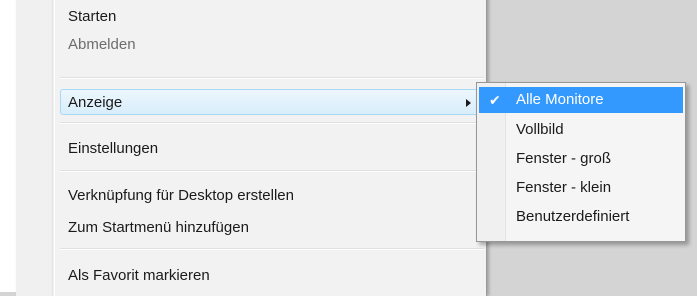 The height and width of the screenshot is (296, 697). I want to click on menu-item-label: Verknüpfung für Desktop erstellen, so click(181, 195).